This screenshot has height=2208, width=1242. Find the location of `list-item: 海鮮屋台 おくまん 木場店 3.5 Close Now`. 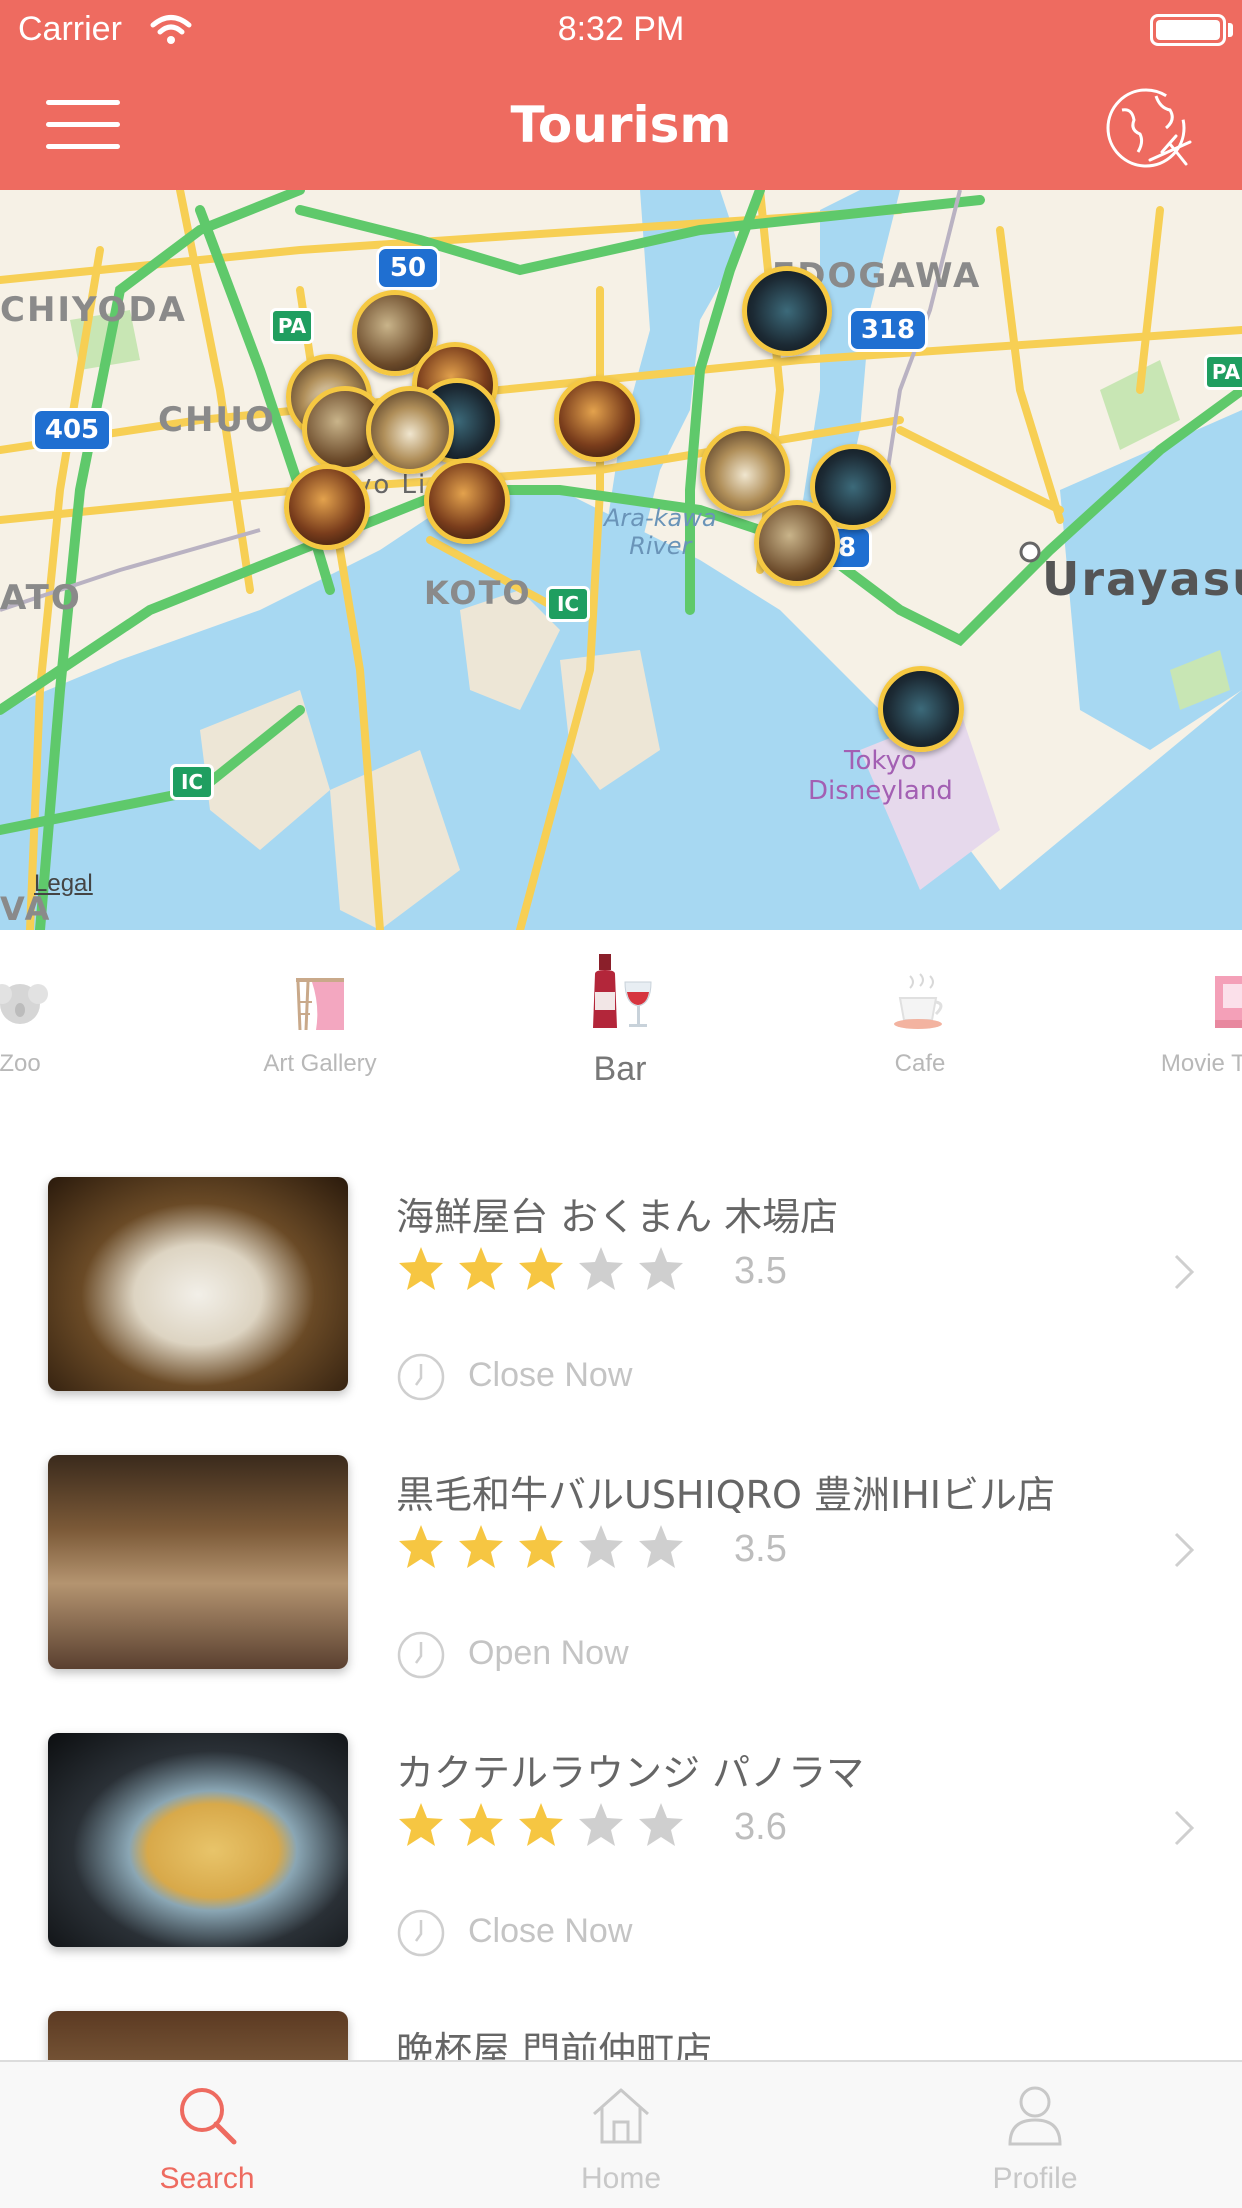

list-item: 海鮮屋台 おくまん 木場店 3.5 Close Now is located at coordinates (621, 1269).